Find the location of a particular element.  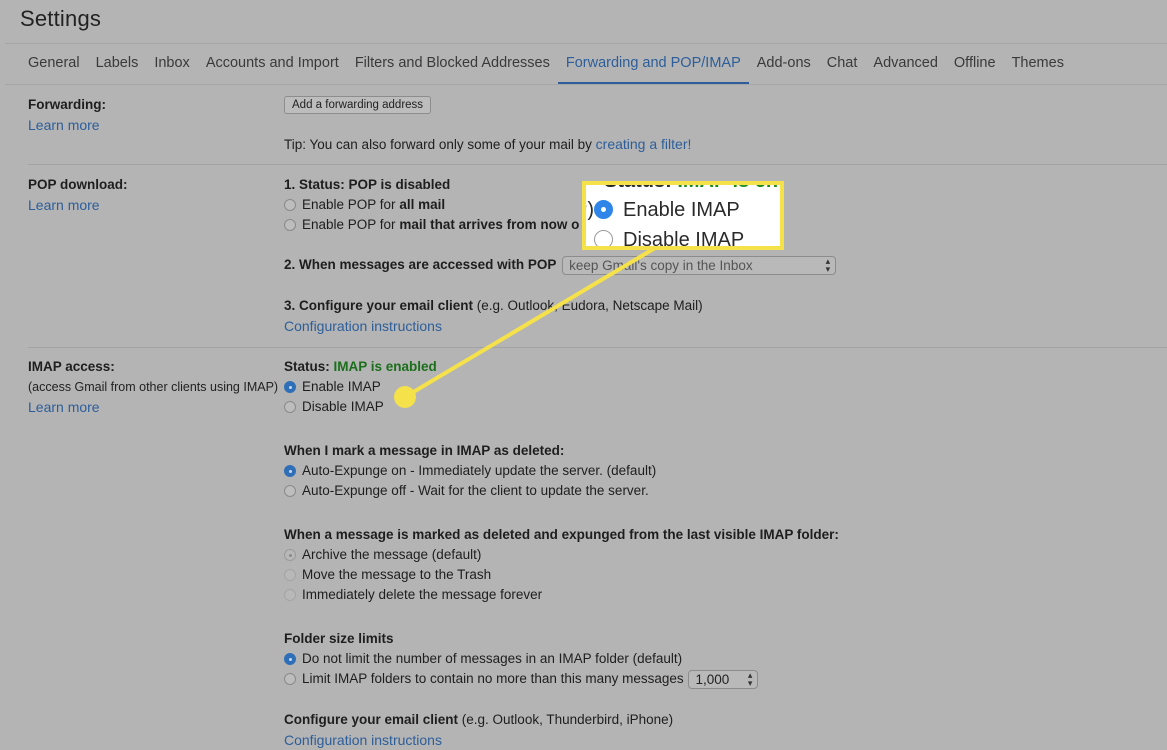

tab-inbox: Inbox is located at coordinates (171, 66).